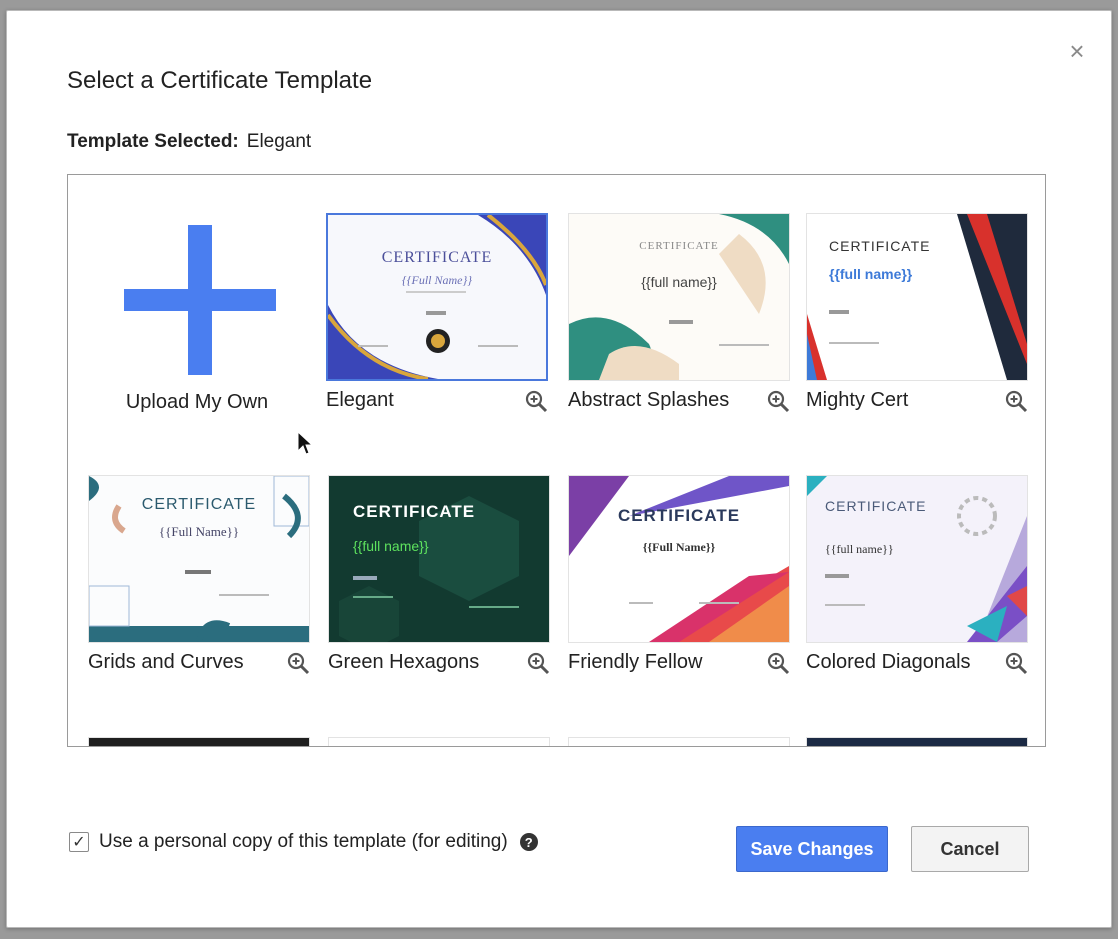 This screenshot has width=1118, height=939. What do you see at coordinates (1077, 51) in the screenshot?
I see `close-icon: ×` at bounding box center [1077, 51].